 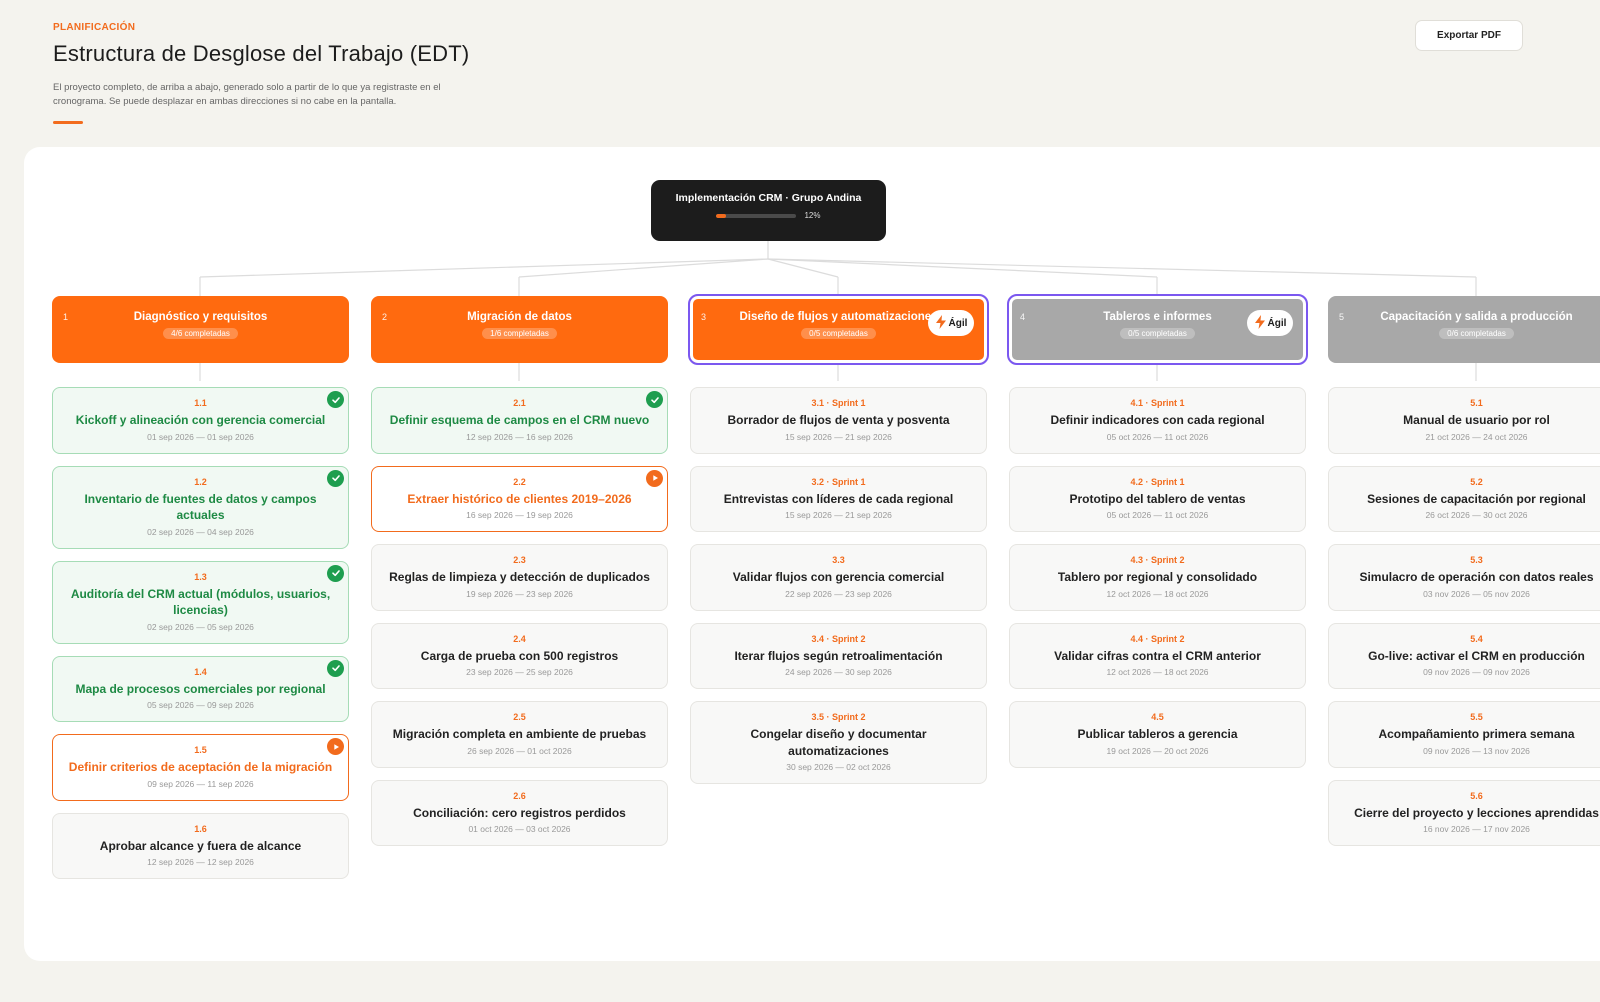 I want to click on task-dates: 01 sep 2026 — 01 sep 2026, so click(x=200, y=436).